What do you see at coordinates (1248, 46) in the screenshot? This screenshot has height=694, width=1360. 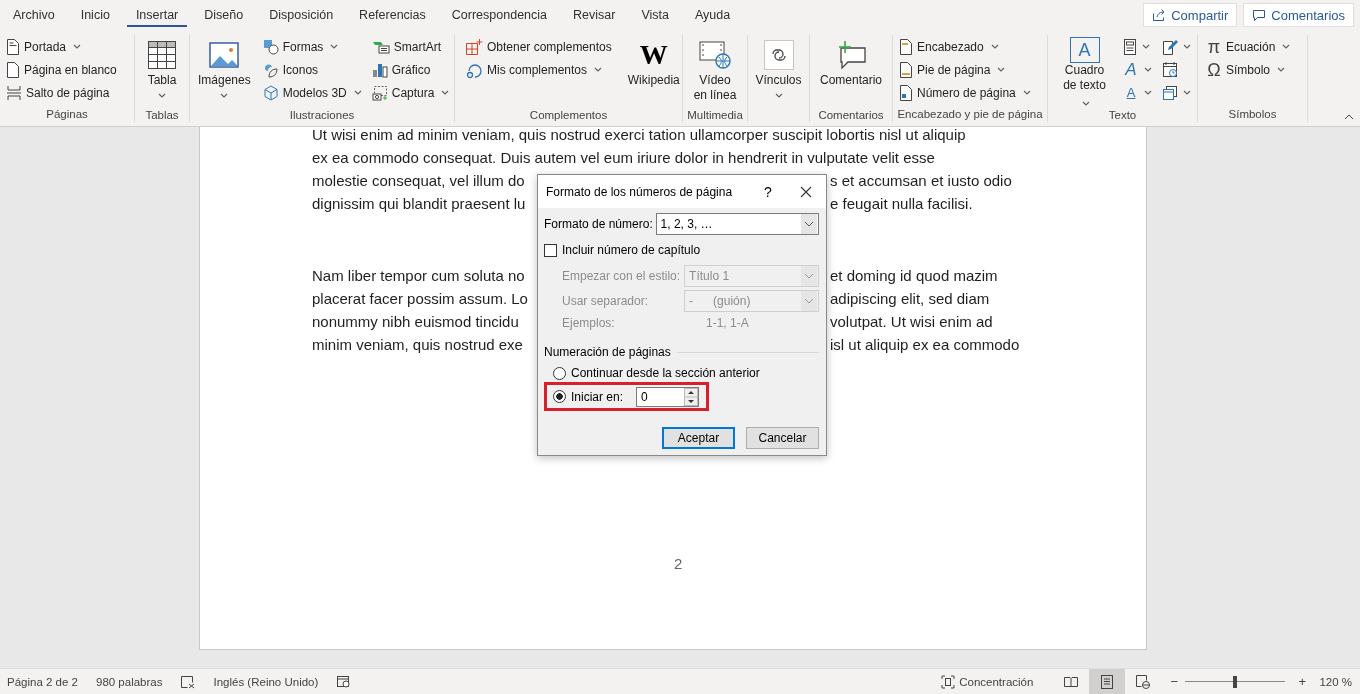 I see `equation-button: π Ecuación` at bounding box center [1248, 46].